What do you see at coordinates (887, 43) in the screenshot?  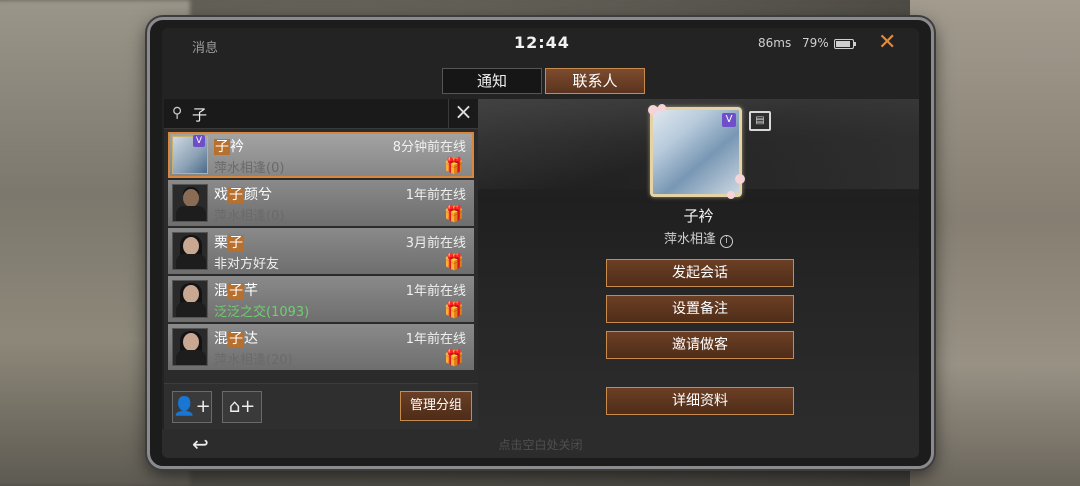 I see `close-icon: ✕` at bounding box center [887, 43].